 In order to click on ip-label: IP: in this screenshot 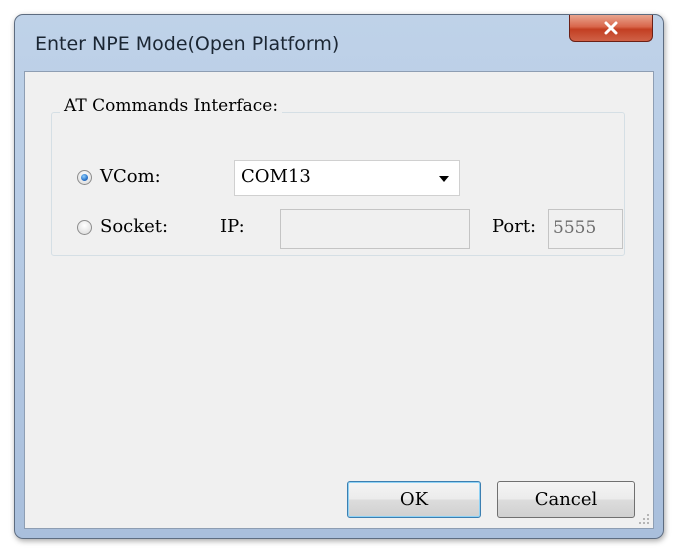, I will do `click(232, 226)`.